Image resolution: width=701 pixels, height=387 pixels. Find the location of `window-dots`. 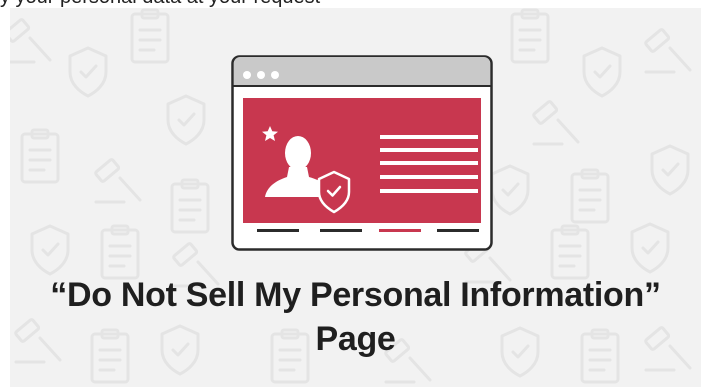

window-dots is located at coordinates (261, 75).